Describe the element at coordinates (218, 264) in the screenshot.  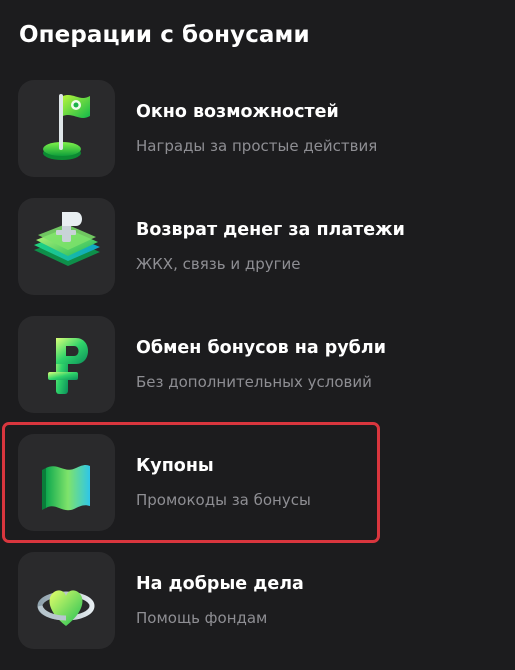
I see `item-subtitle: ЖКХ, связь и другие` at that location.